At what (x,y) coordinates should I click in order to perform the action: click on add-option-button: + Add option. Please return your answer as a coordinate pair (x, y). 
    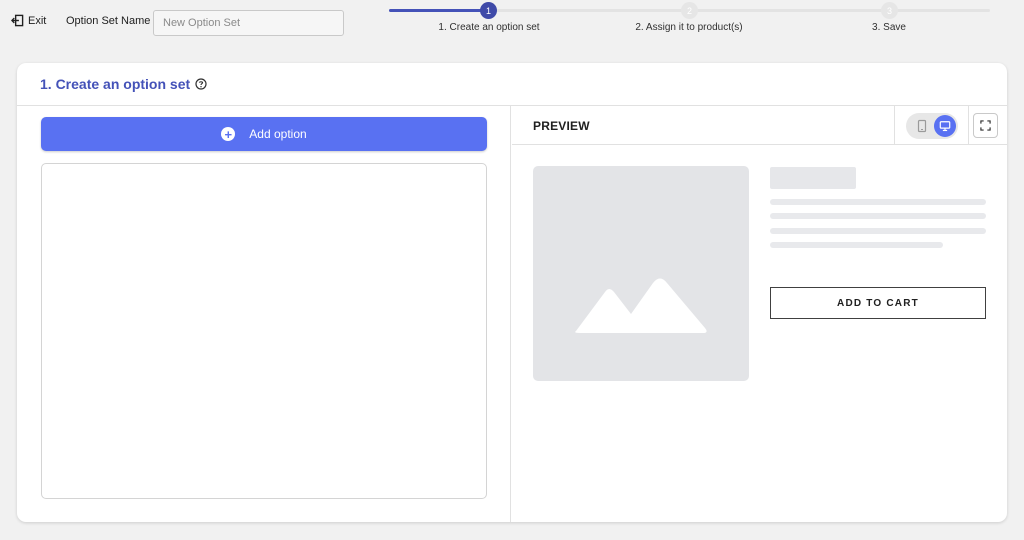
    Looking at the image, I should click on (264, 134).